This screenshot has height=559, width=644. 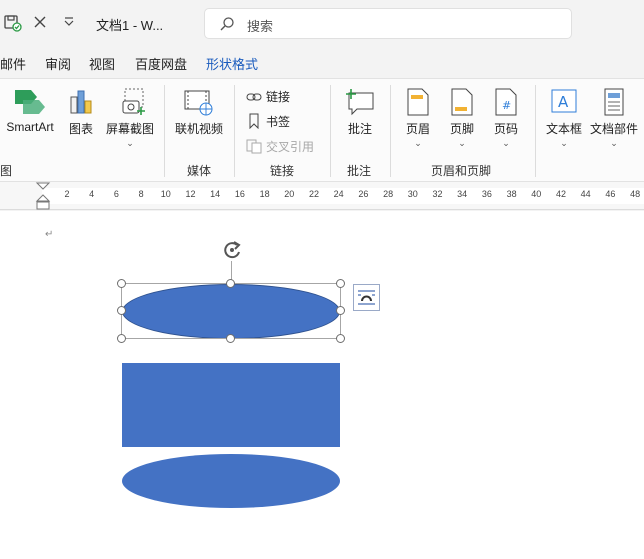 What do you see at coordinates (610, 194) in the screenshot?
I see `ruler-tick-label: 46` at bounding box center [610, 194].